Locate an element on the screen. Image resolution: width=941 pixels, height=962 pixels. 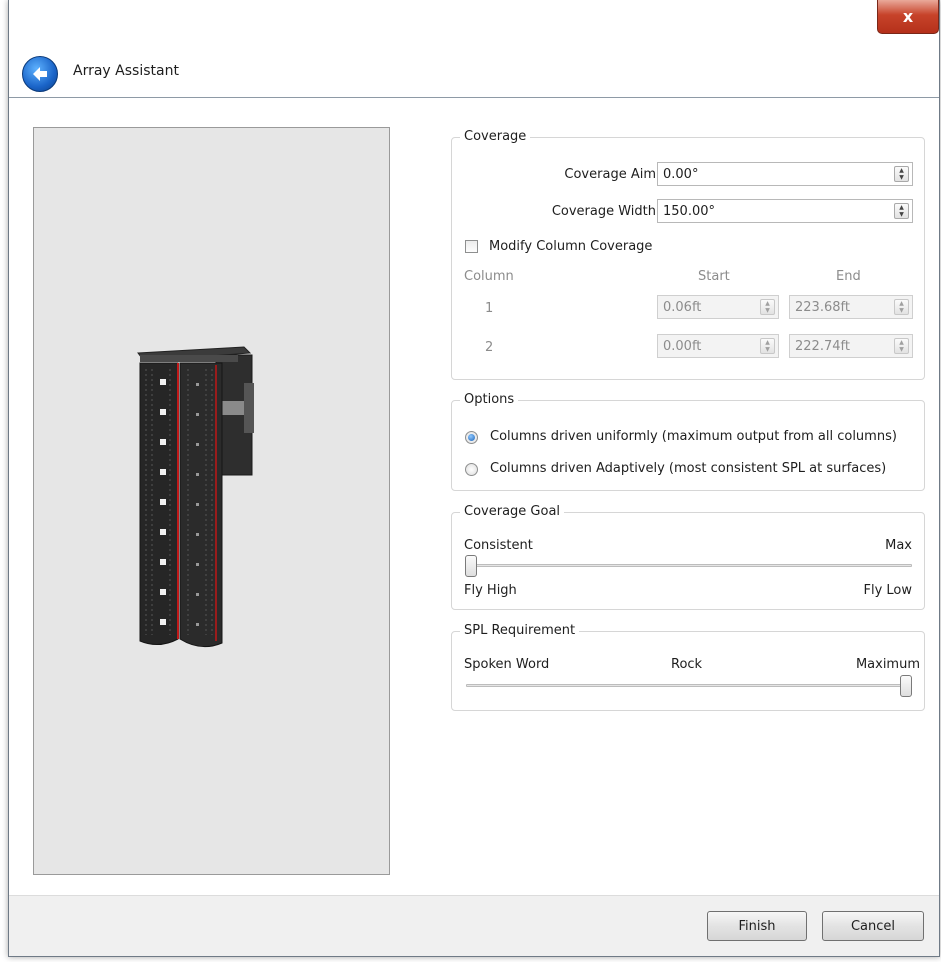
modify-column-coverage-label: Modify Column Coverage is located at coordinates (571, 246).